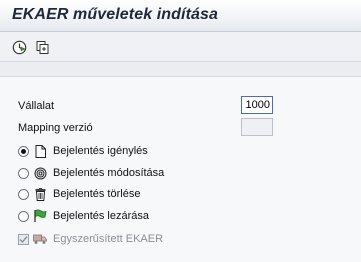  I want to click on get-variant-button, so click(42, 47).